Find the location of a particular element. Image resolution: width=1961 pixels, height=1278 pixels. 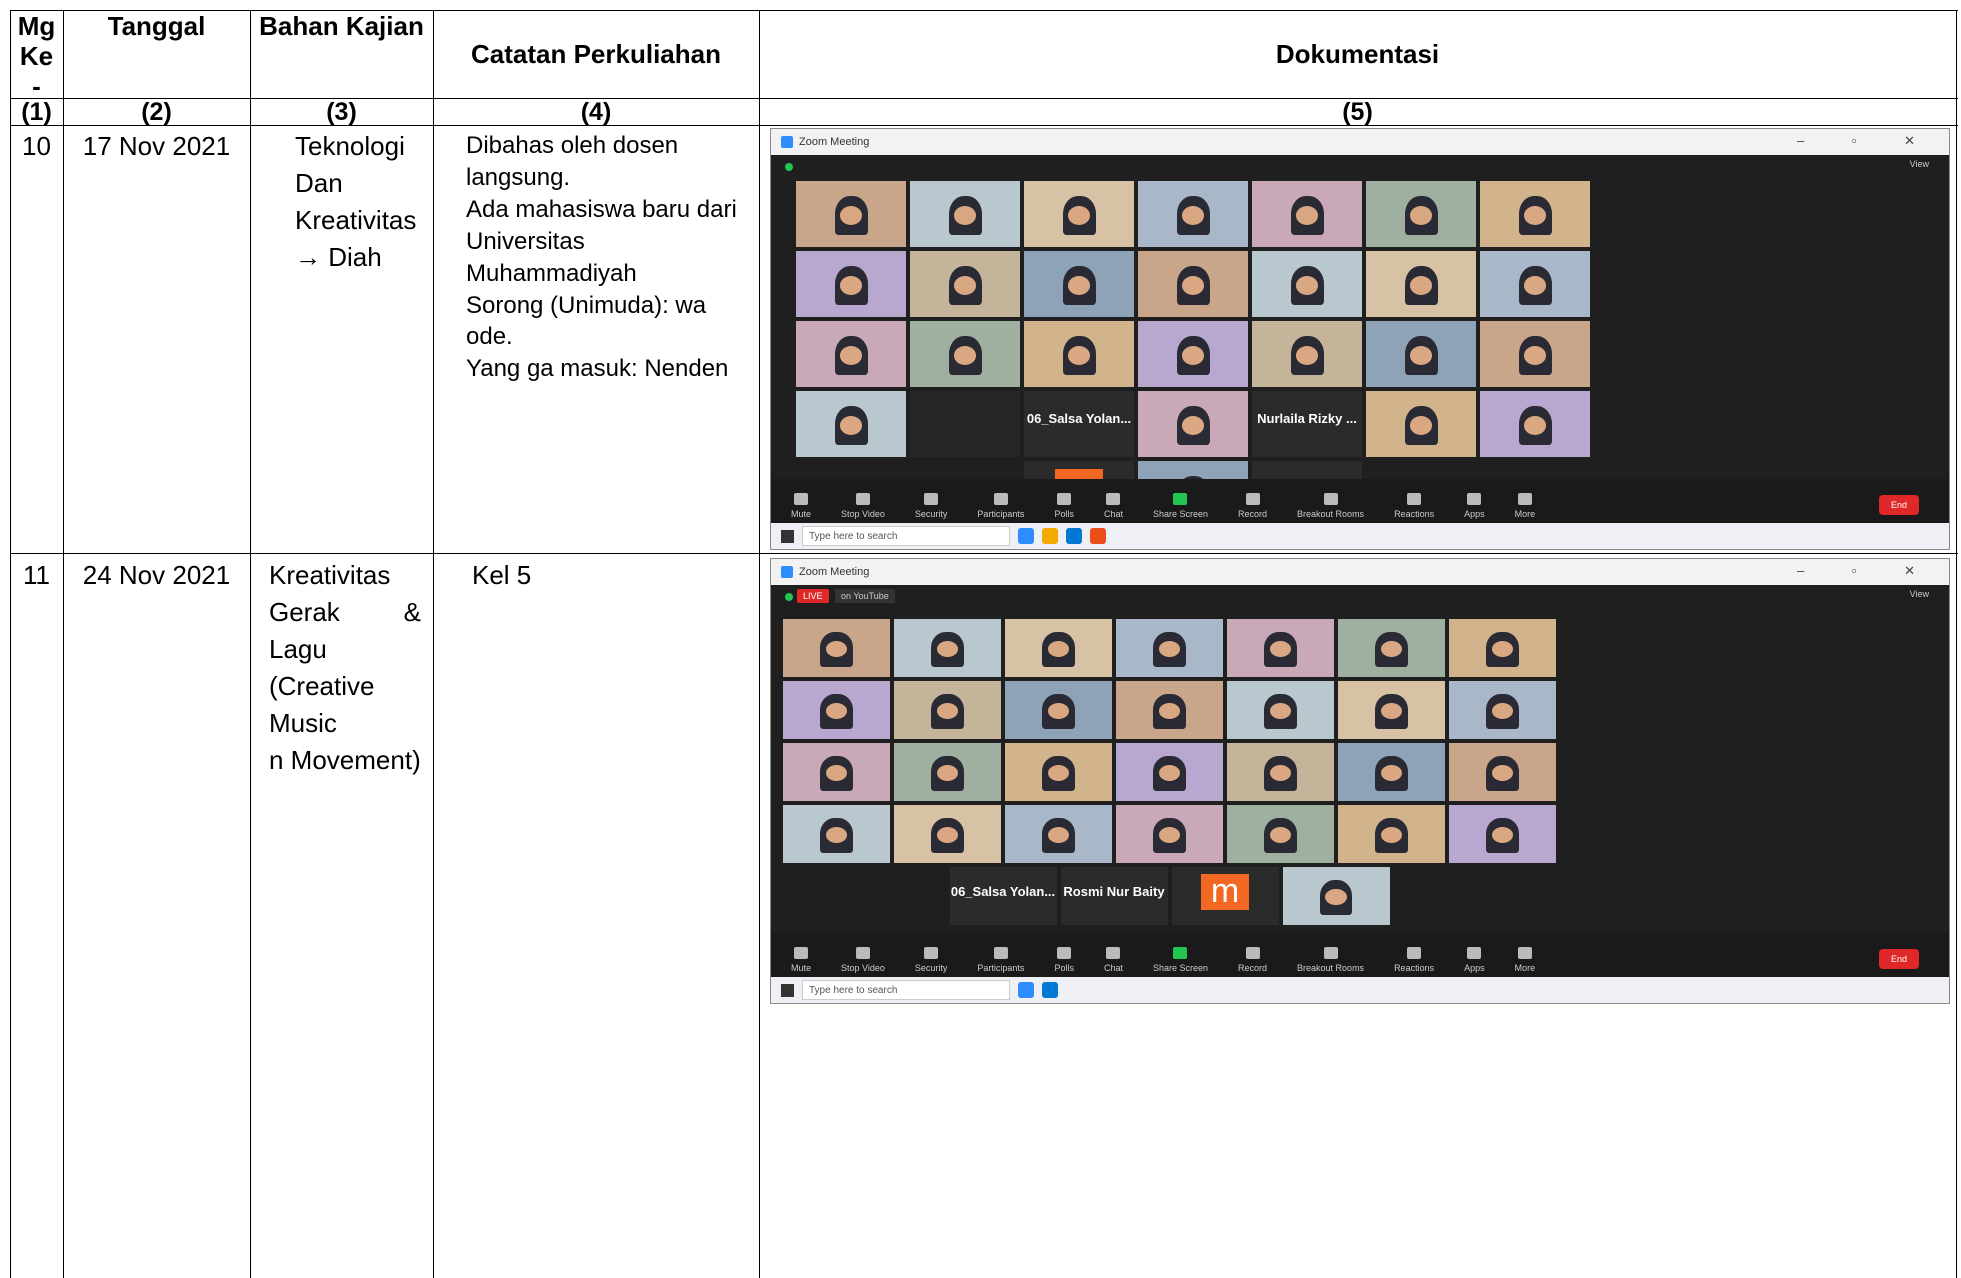

toolbar-label: Polls is located at coordinates (1064, 968).